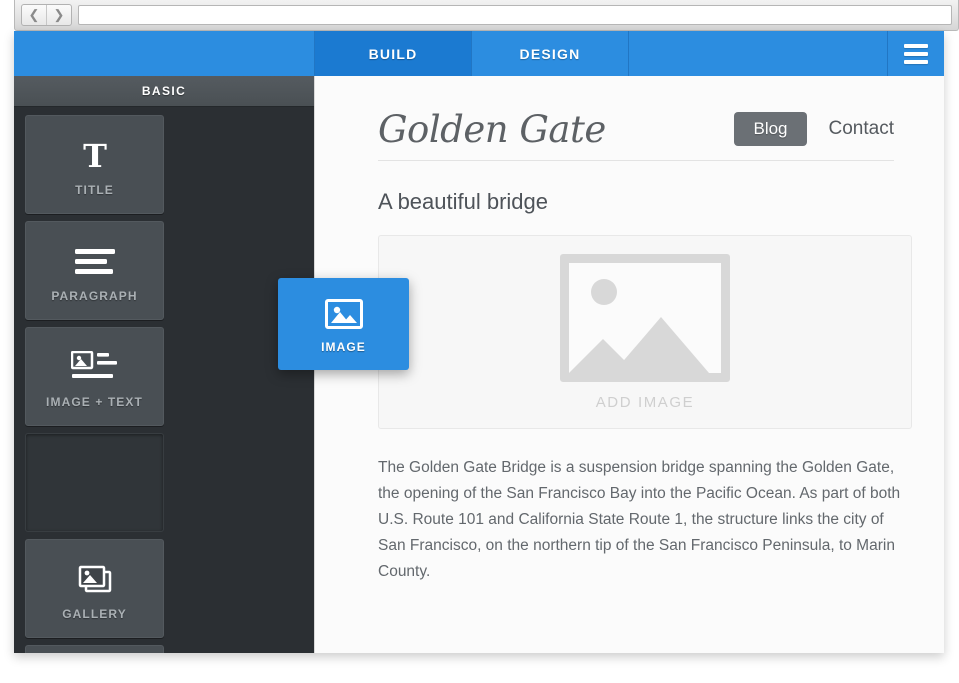 This screenshot has width=959, height=683. I want to click on tile-paragraph: PARAGRAPH, so click(94, 270).